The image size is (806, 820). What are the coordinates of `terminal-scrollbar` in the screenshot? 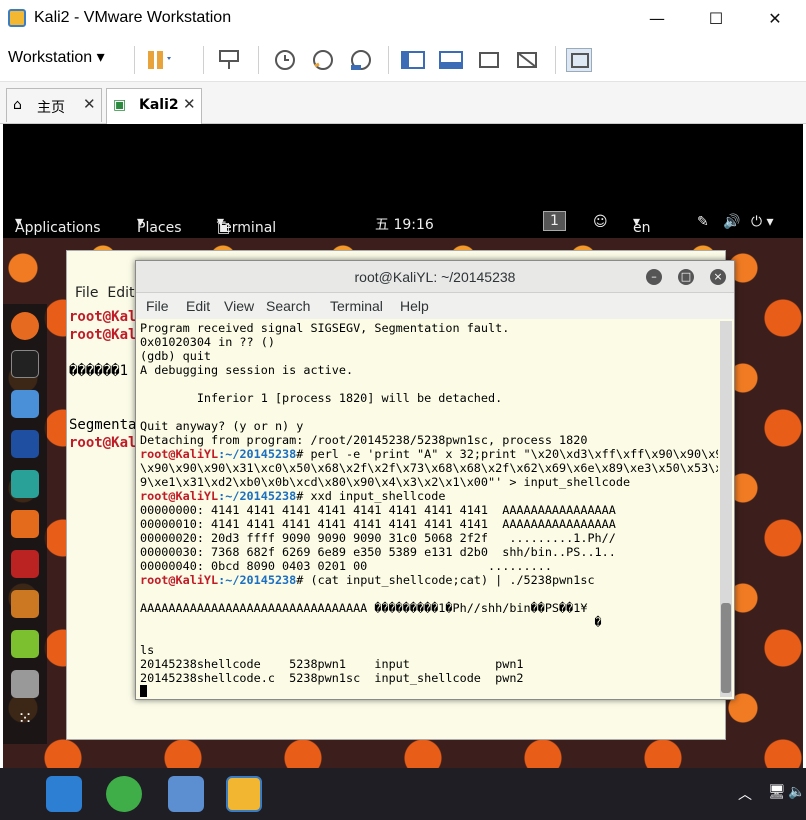 It's located at (726, 509).